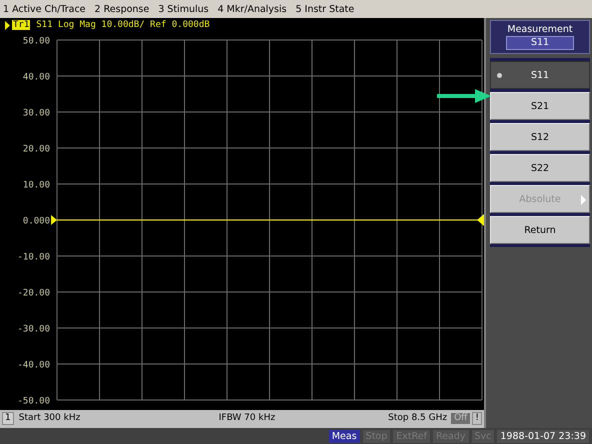 This screenshot has width=592, height=444. Describe the element at coordinates (33, 365) in the screenshot. I see `axis-label: -40.00` at that location.